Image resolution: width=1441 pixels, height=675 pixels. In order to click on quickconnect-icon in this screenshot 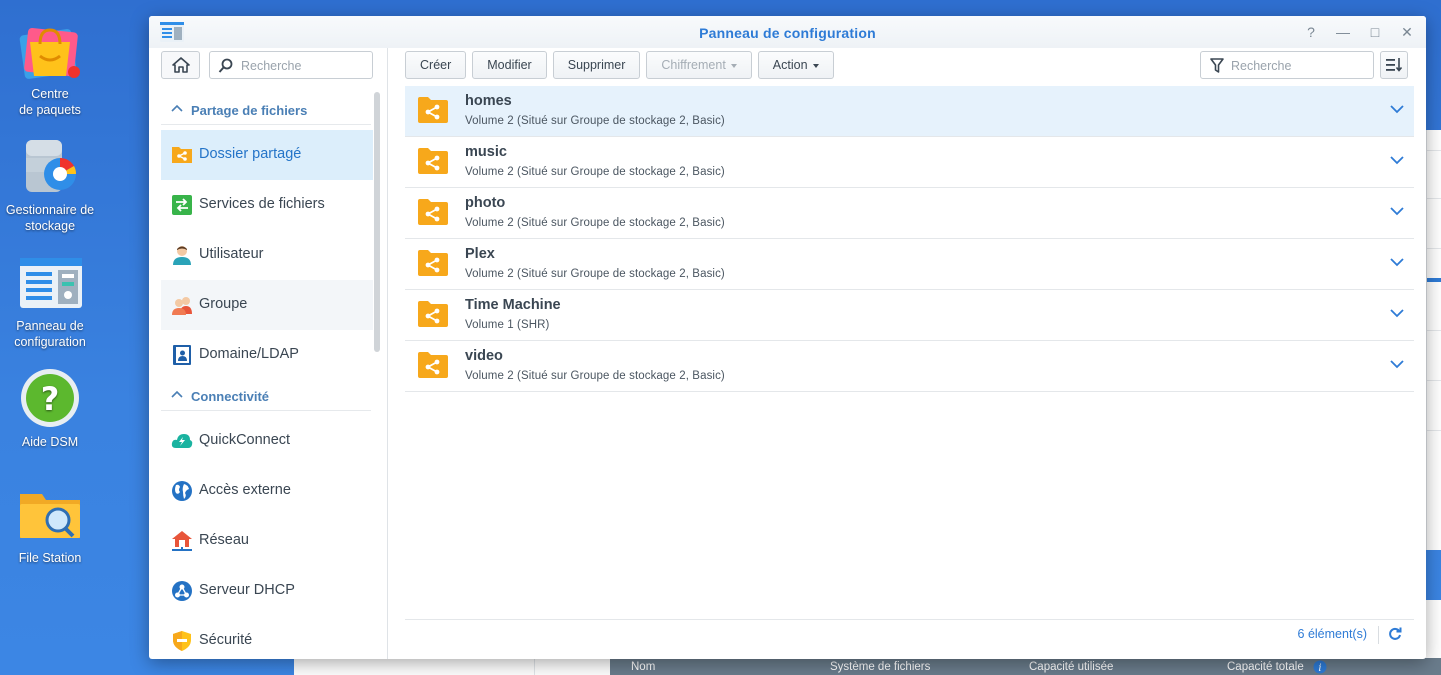, I will do `click(182, 441)`.